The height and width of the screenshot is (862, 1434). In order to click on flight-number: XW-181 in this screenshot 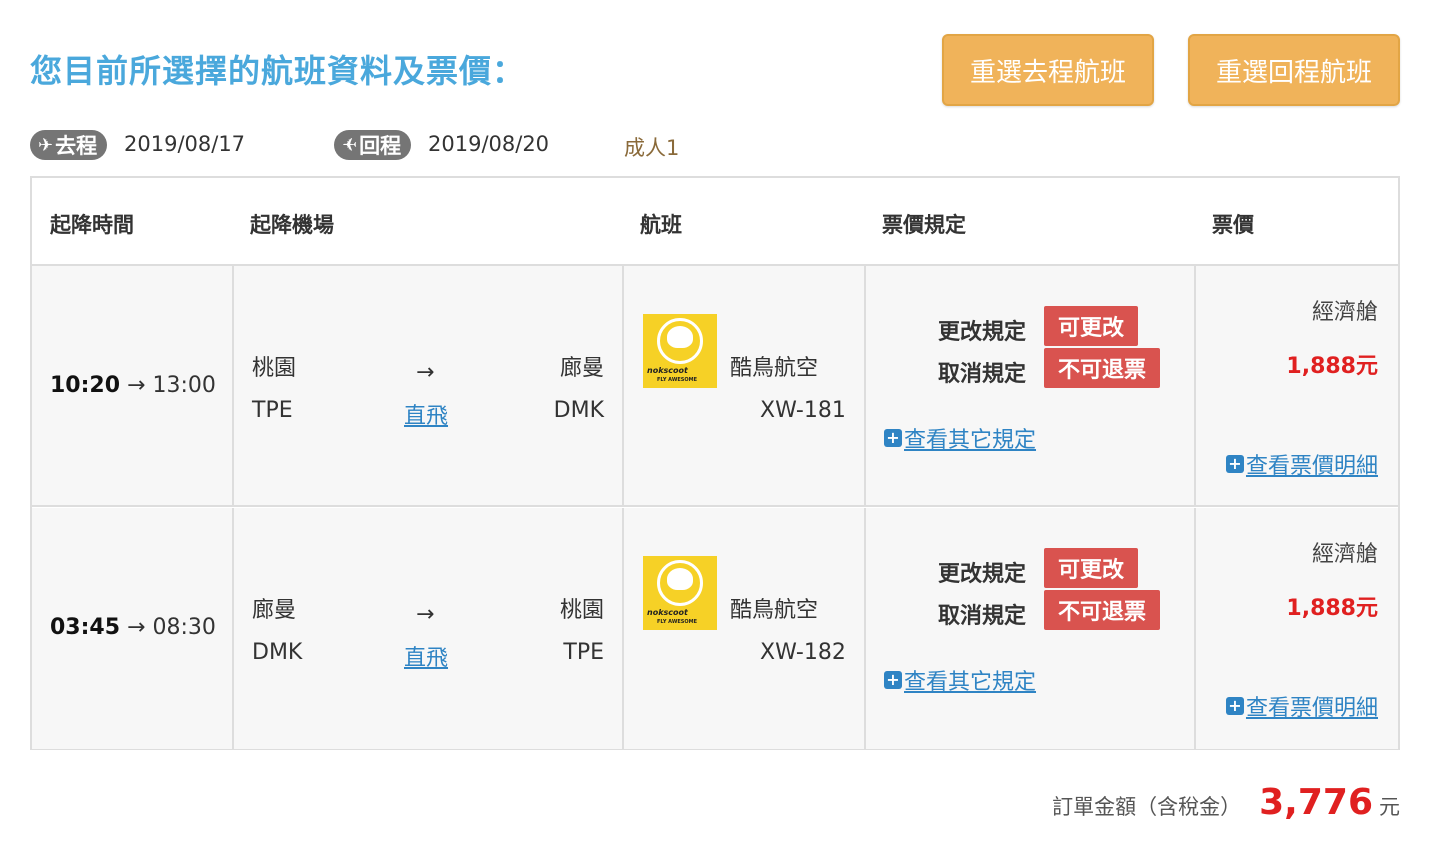, I will do `click(803, 410)`.